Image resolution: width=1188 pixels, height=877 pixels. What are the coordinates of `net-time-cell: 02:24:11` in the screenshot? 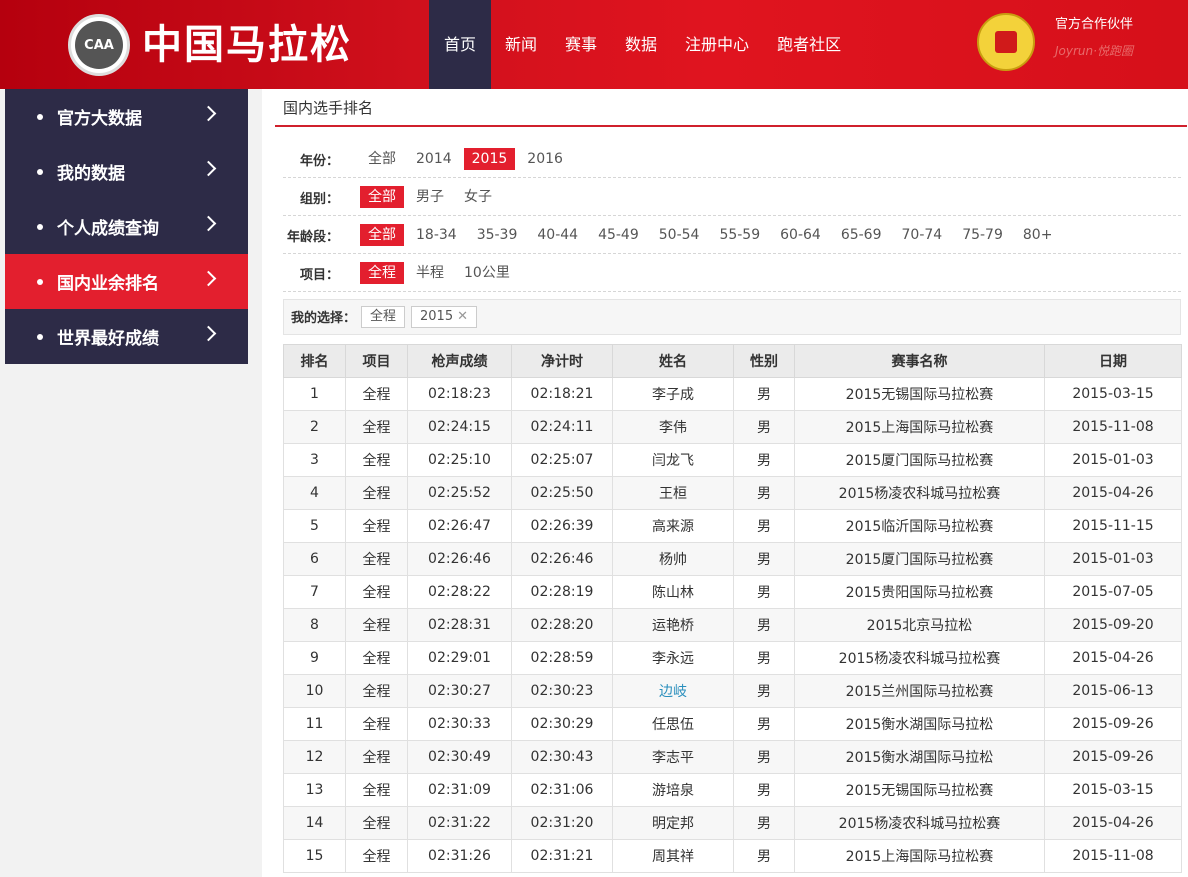 It's located at (562, 427).